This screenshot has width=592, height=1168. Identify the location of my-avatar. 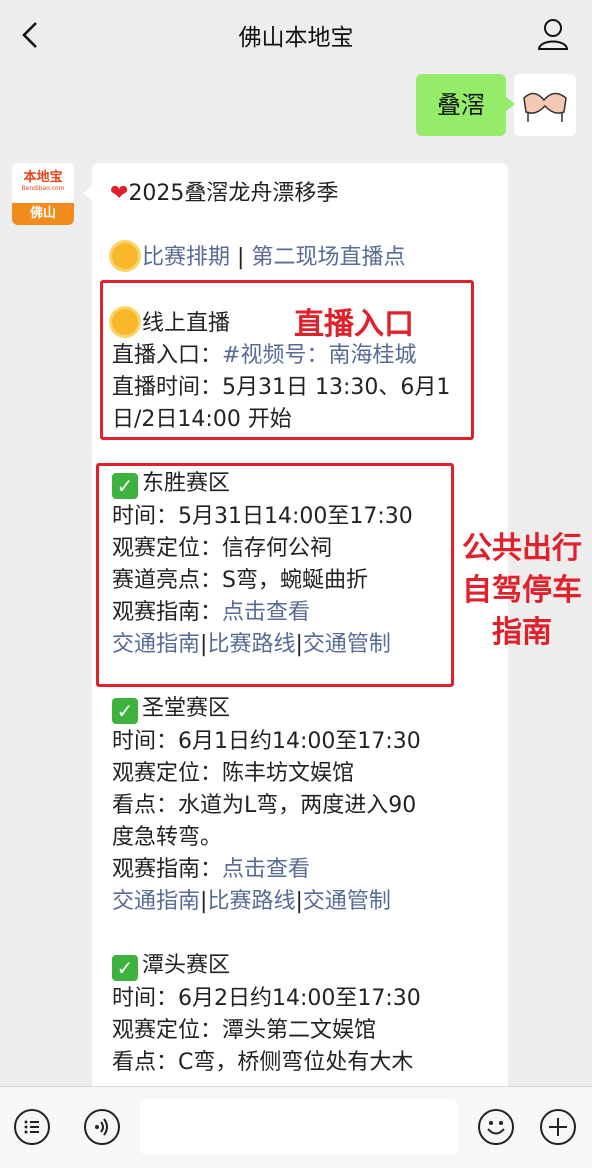
(545, 105).